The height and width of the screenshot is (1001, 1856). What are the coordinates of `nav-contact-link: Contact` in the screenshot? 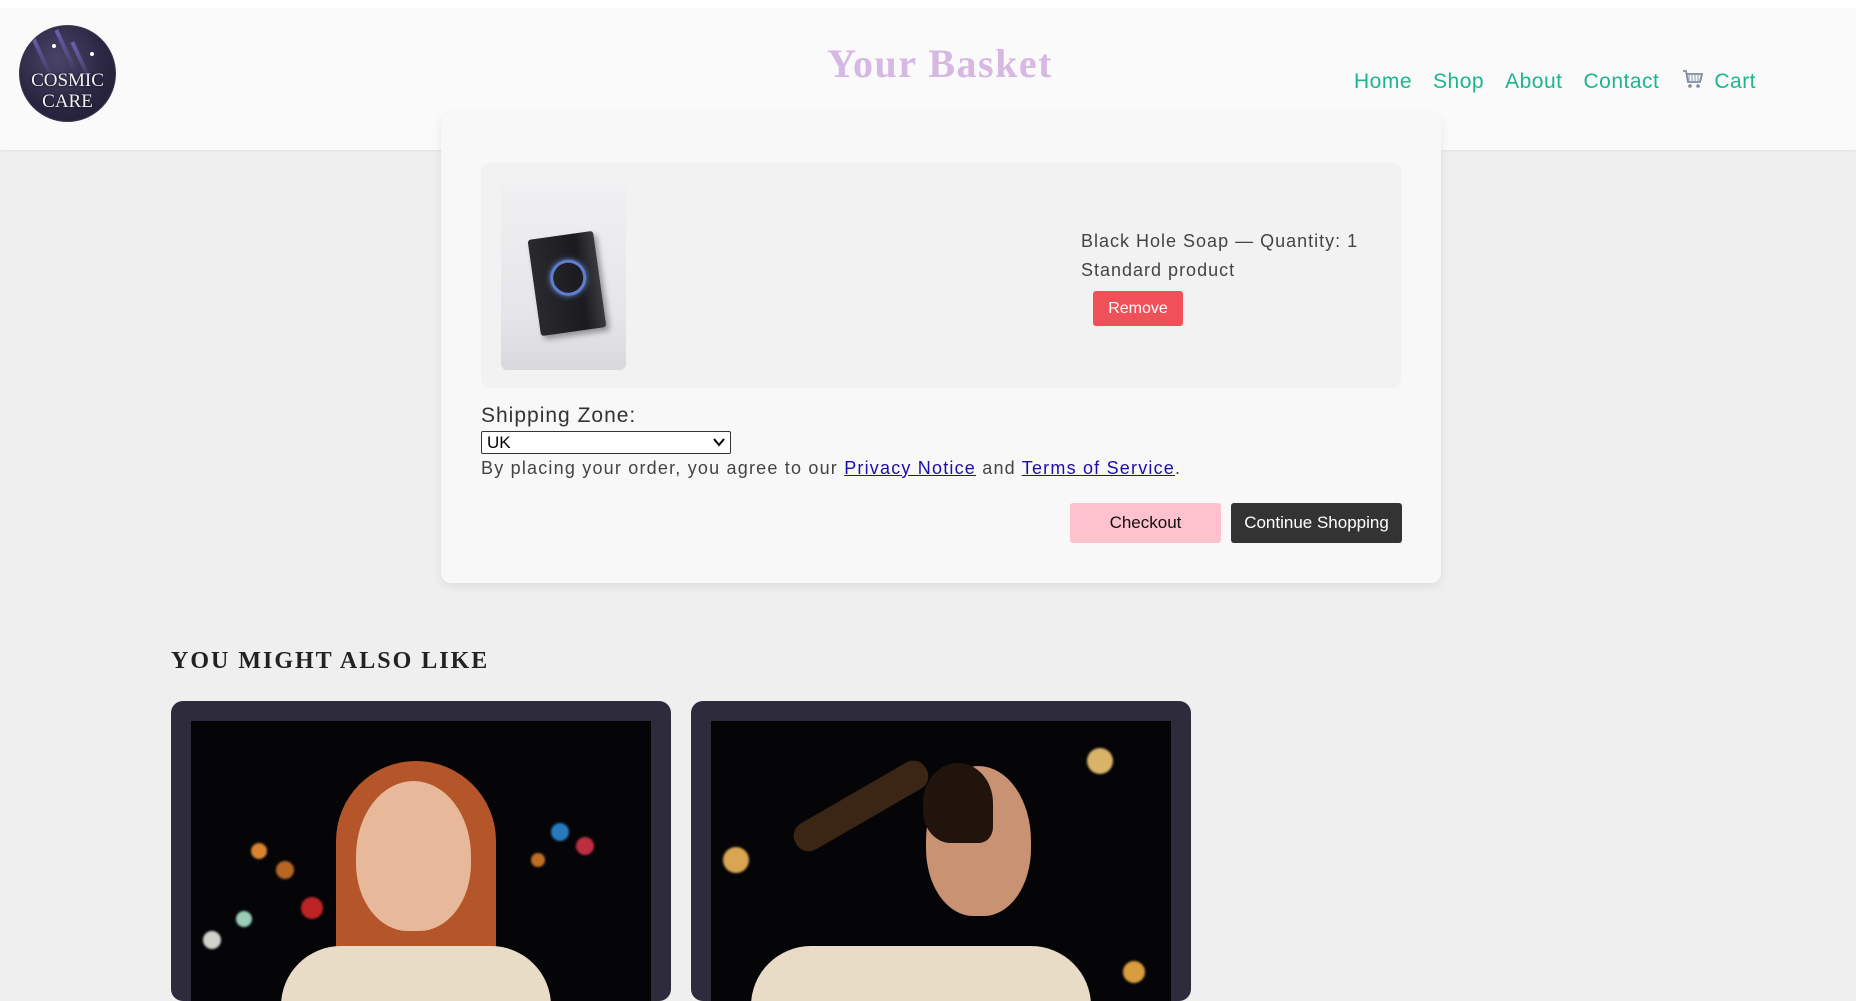 It's located at (1621, 82).